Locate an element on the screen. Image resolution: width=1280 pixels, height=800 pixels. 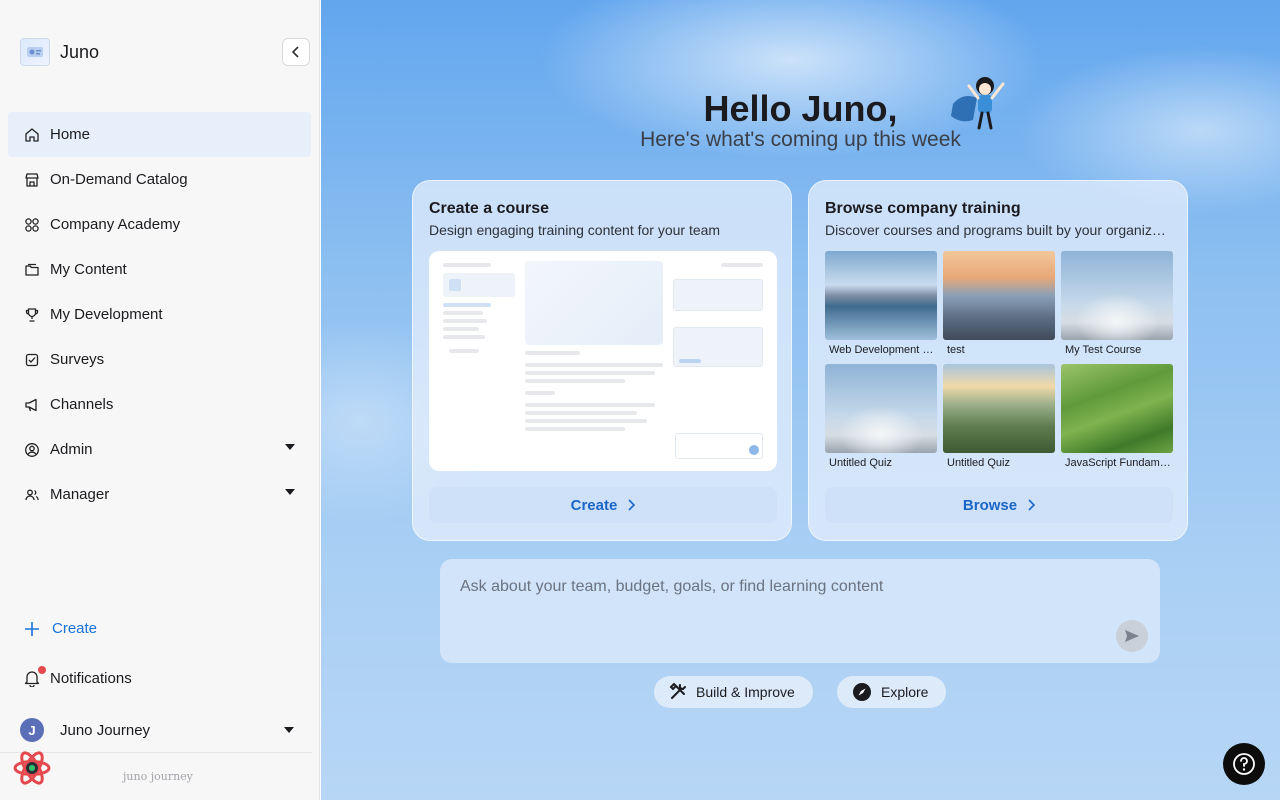
bell-icon is located at coordinates (35, 677).